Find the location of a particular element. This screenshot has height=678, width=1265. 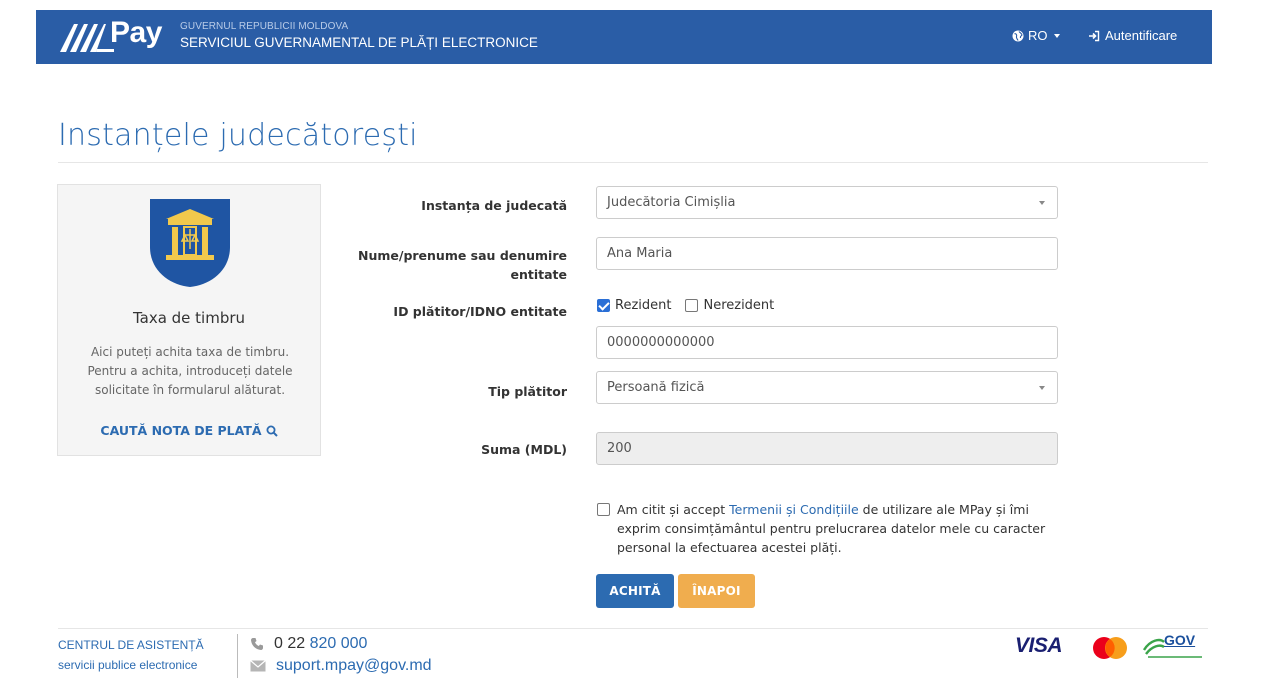

title-divider is located at coordinates (633, 162).